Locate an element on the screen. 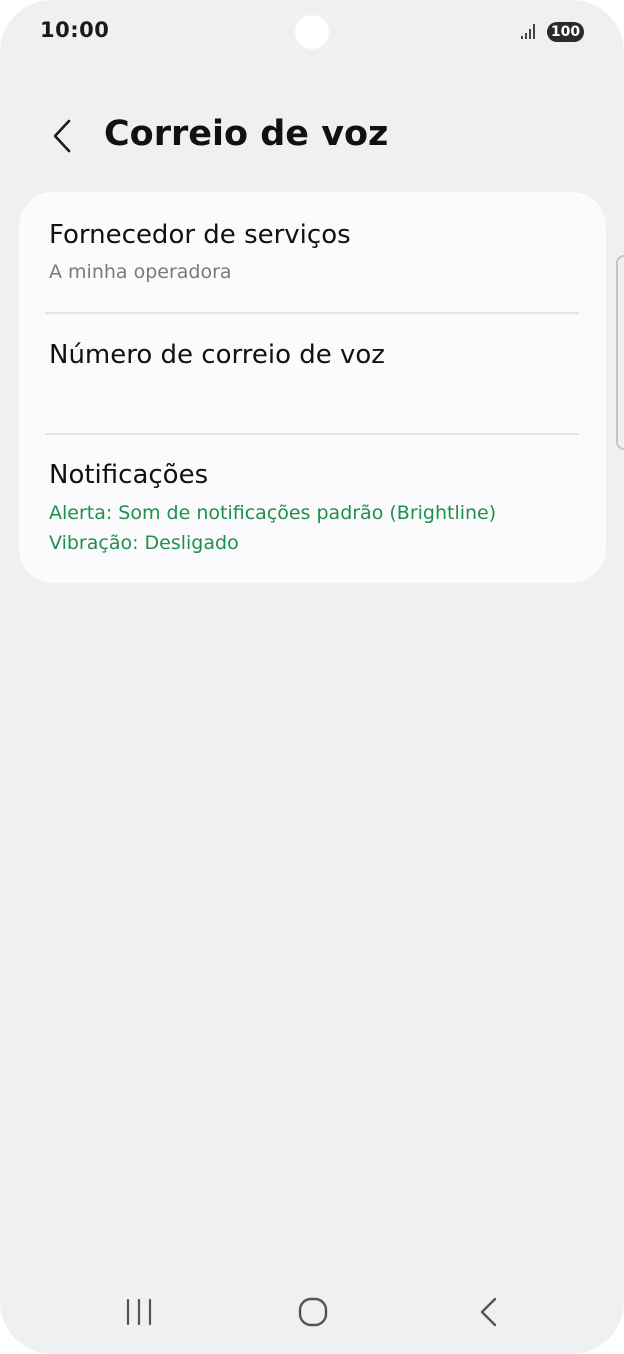 The height and width of the screenshot is (1354, 624). camera-cutout is located at coordinates (312, 32).